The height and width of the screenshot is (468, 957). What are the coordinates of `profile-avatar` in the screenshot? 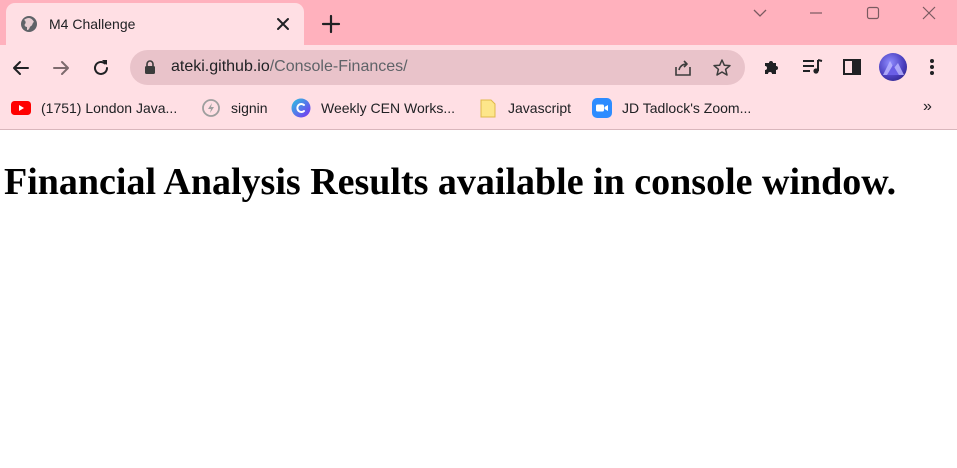 It's located at (893, 67).